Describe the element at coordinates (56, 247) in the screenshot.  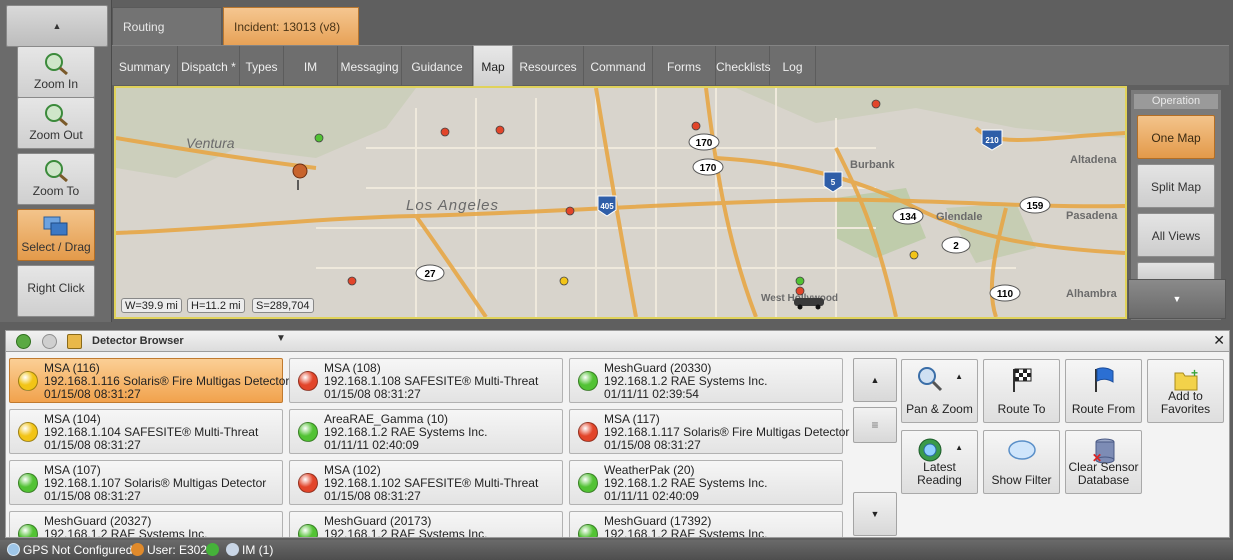
I see `tool-label: Select / Drag` at that location.